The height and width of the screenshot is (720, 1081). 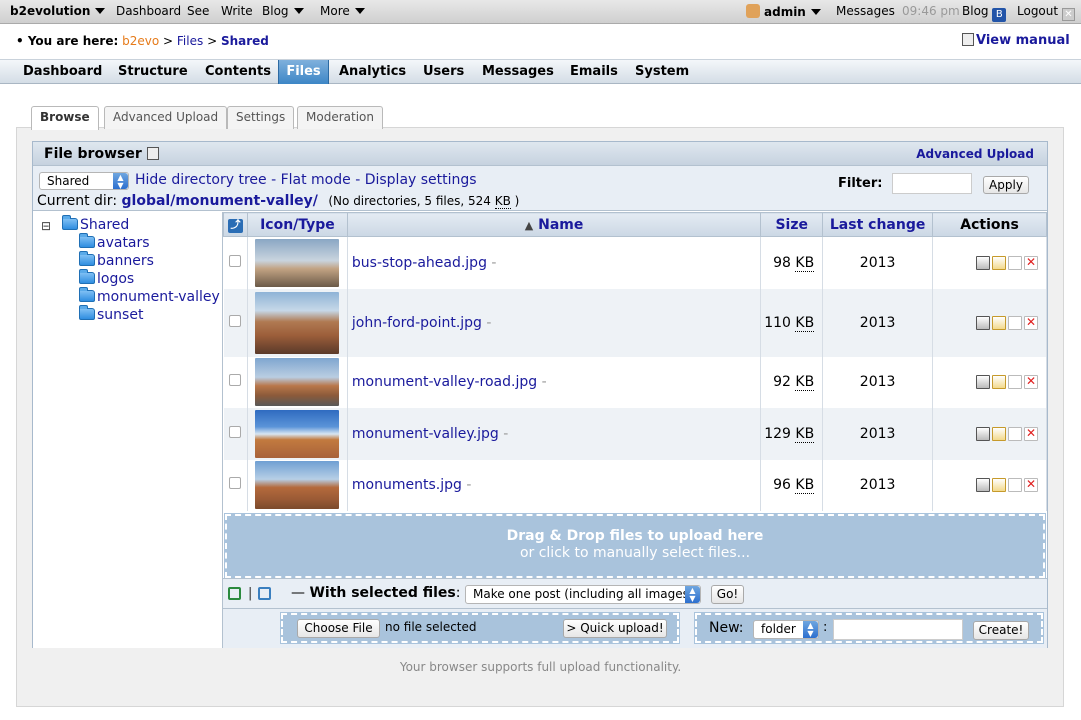 What do you see at coordinates (792, 224) in the screenshot?
I see `size-header: Size` at bounding box center [792, 224].